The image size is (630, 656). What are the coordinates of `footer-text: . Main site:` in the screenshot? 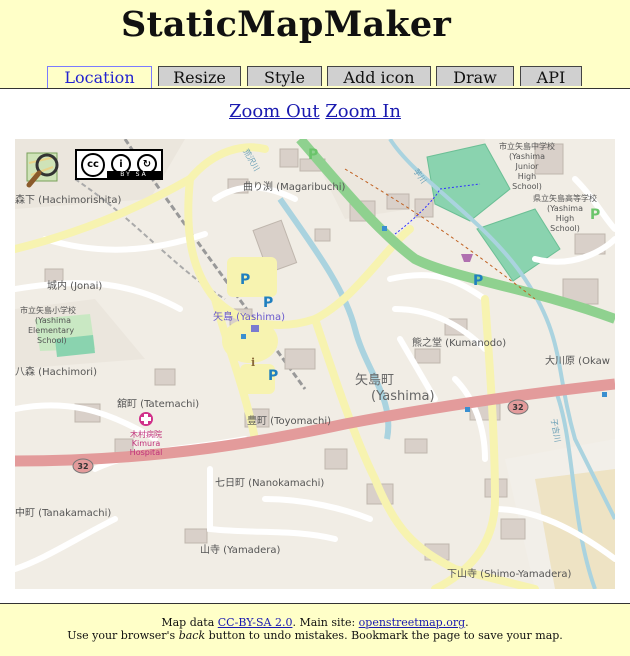 It's located at (325, 622).